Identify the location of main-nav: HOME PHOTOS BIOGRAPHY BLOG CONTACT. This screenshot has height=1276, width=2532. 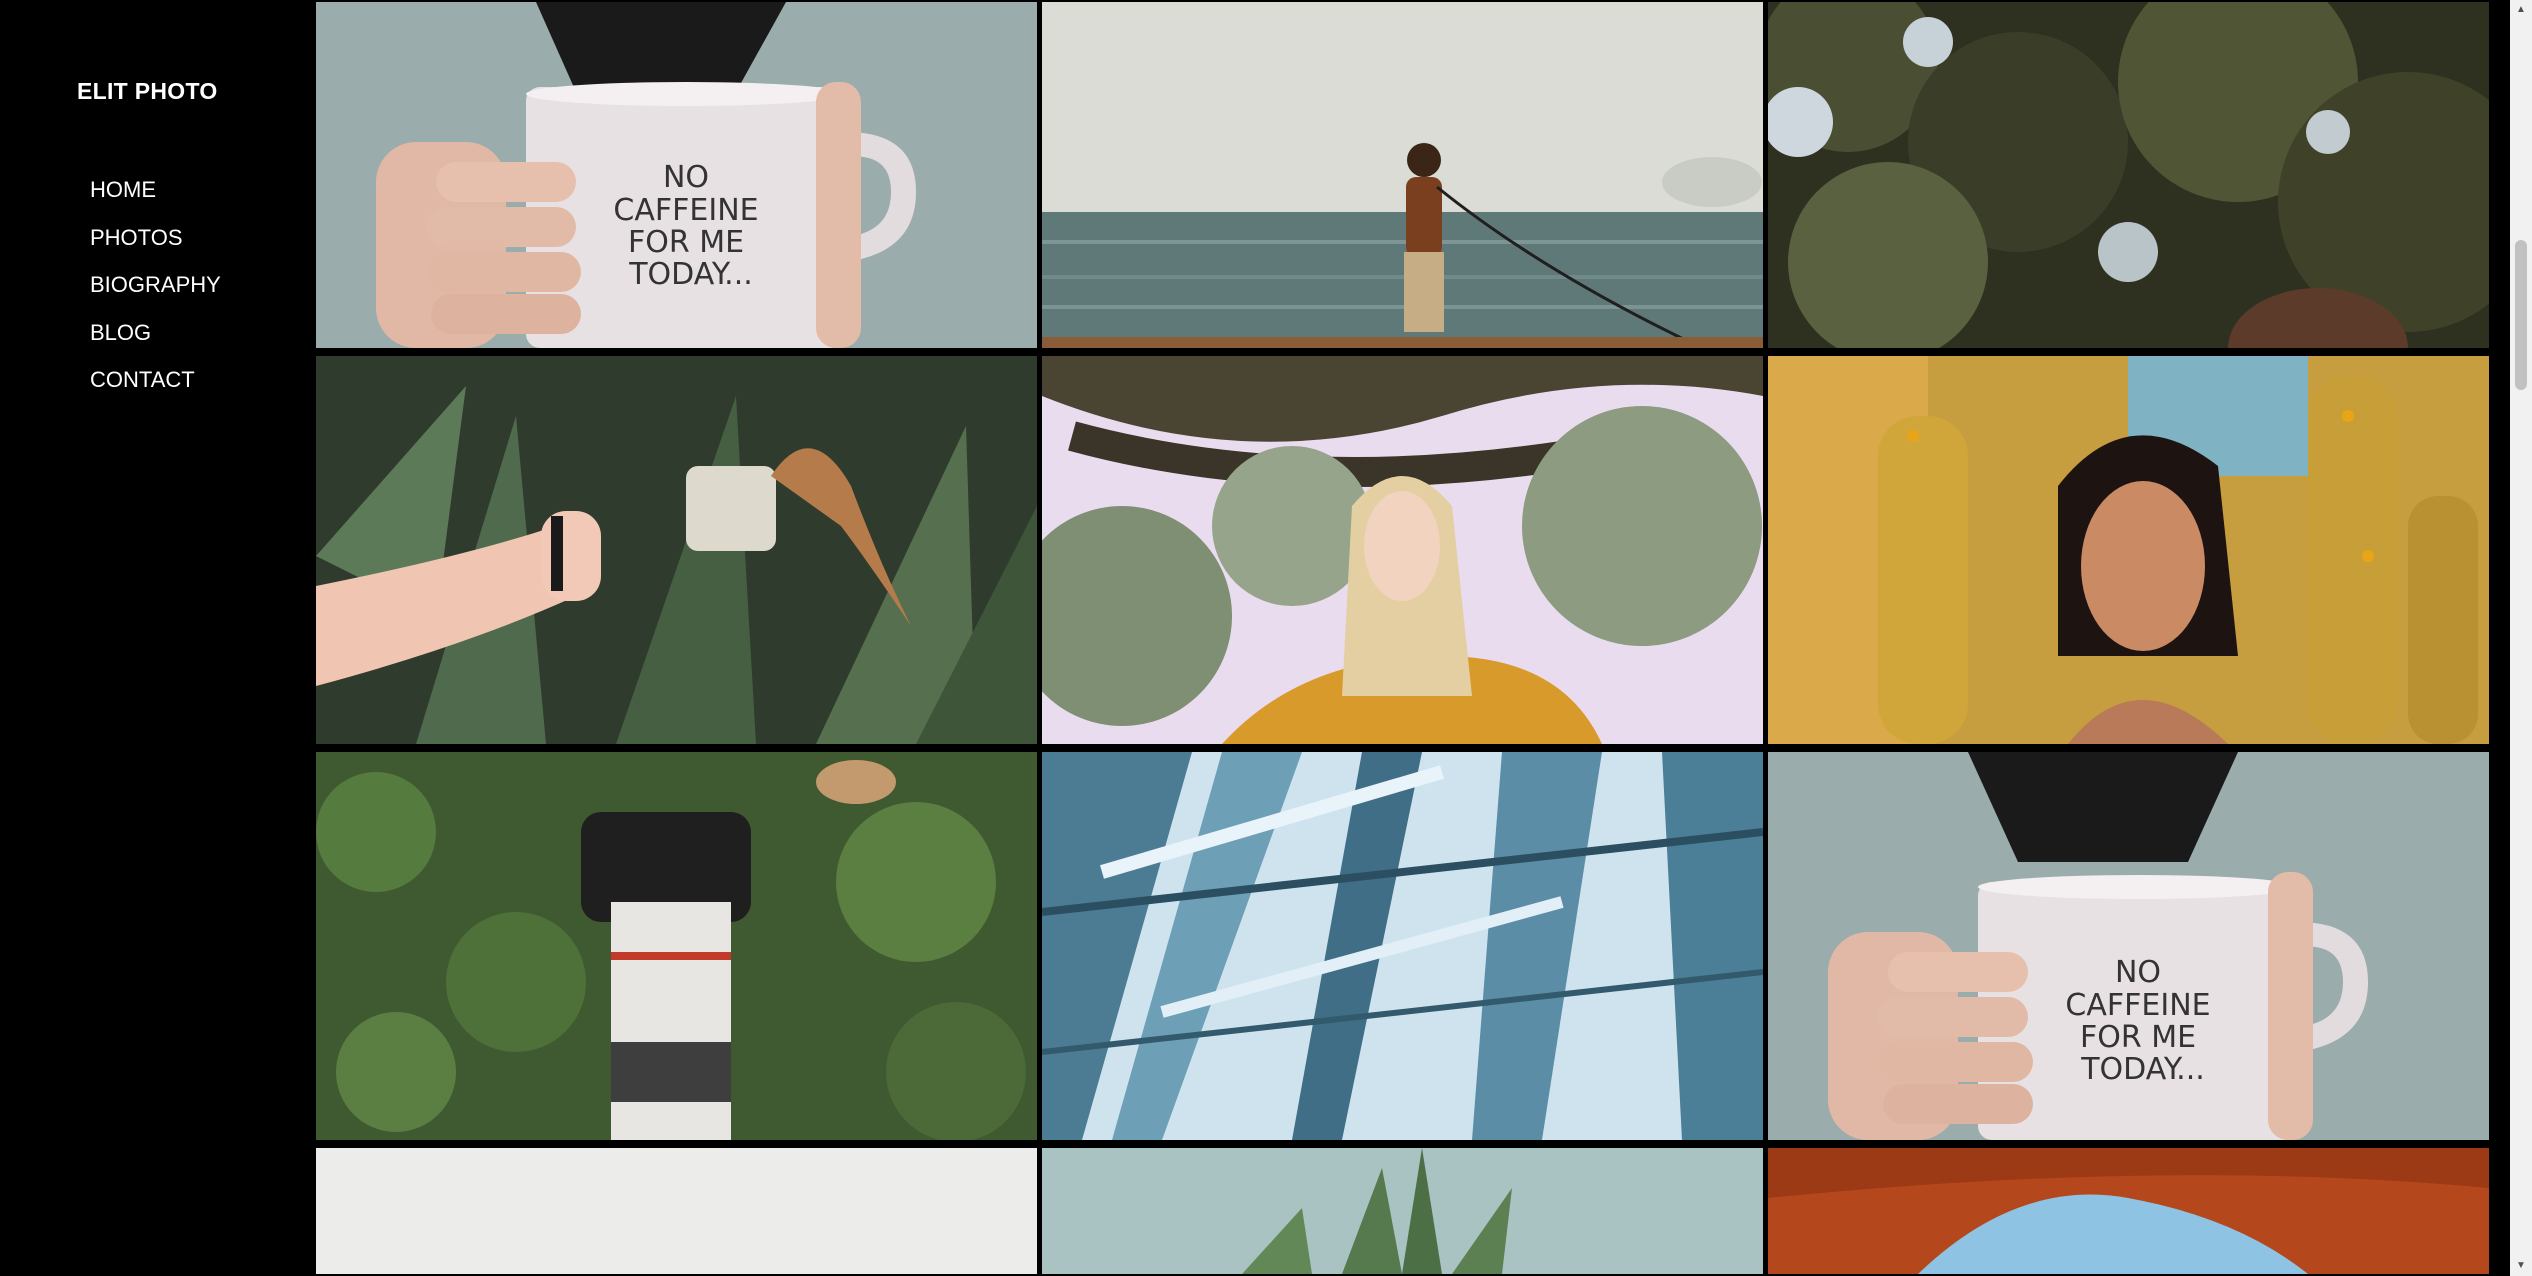
(155, 295).